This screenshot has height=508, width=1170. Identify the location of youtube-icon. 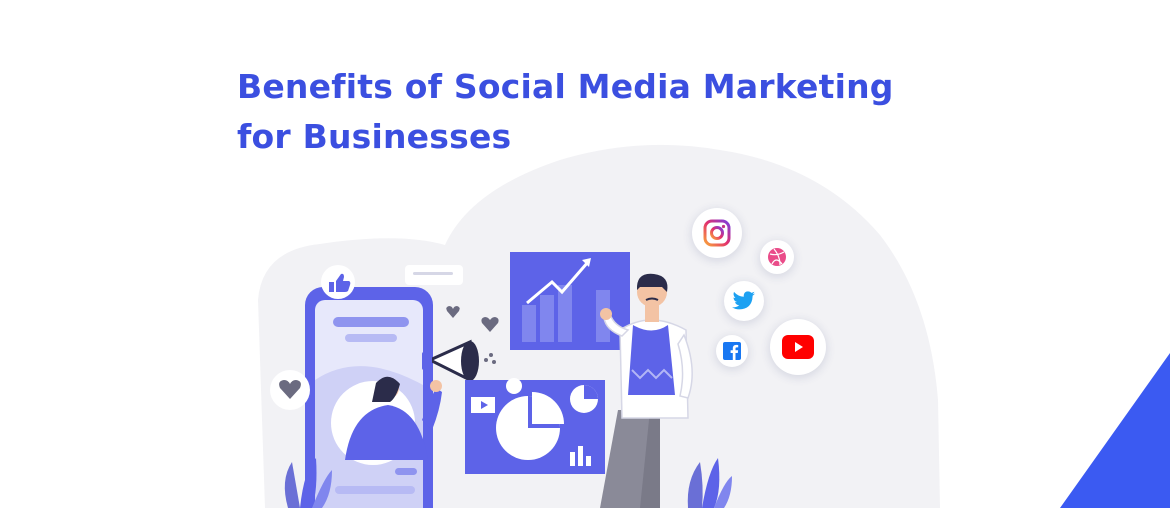
(798, 347).